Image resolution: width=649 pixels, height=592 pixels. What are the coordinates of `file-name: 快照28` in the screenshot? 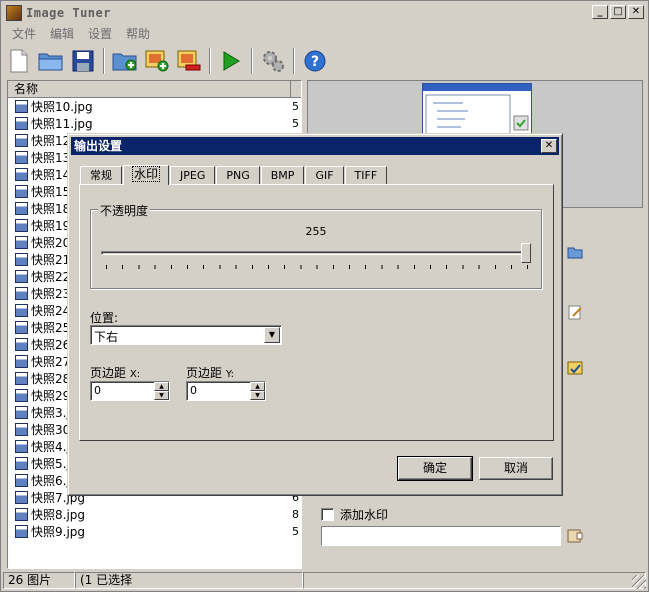 It's located at (51, 379).